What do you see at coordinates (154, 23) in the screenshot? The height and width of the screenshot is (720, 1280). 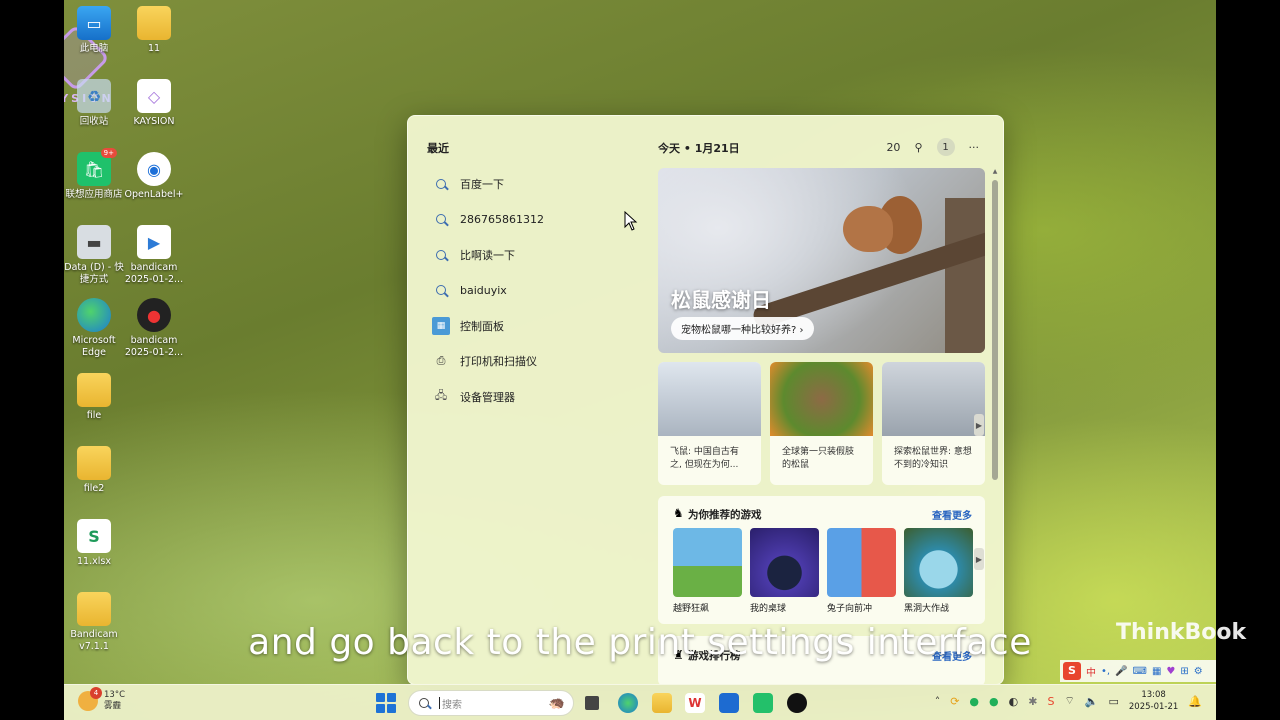 I see `folder-icon` at bounding box center [154, 23].